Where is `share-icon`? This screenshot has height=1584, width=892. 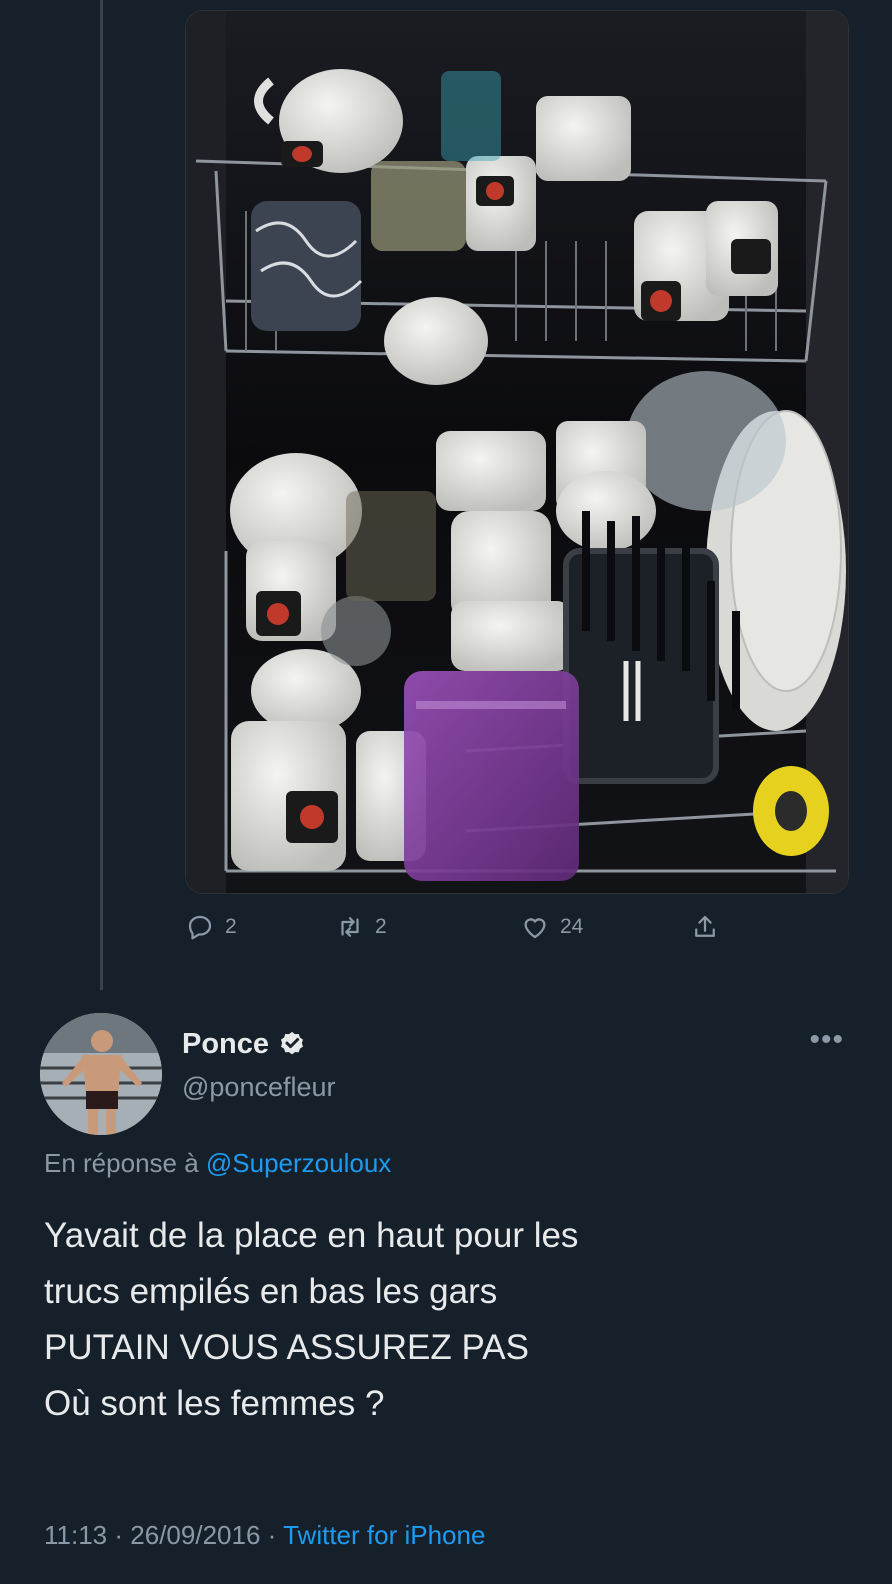 share-icon is located at coordinates (705, 926).